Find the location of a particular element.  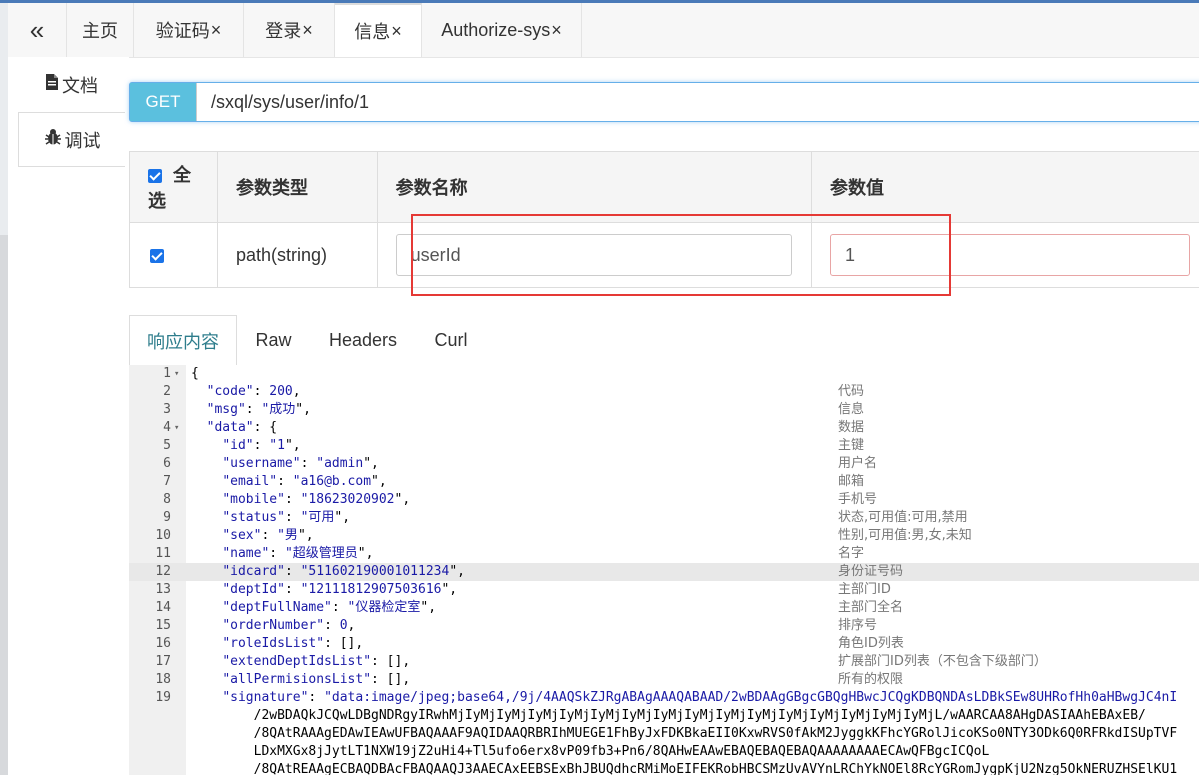

field-comment: 性别,可用值:男,女,未知 is located at coordinates (905, 535).